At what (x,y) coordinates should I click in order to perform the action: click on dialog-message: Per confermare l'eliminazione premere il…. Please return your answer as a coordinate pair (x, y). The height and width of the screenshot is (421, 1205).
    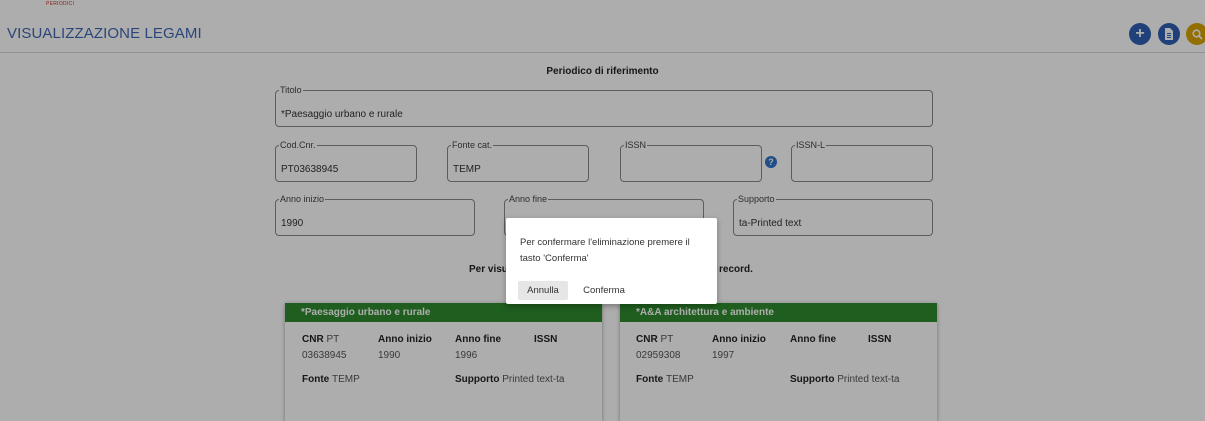
    Looking at the image, I should click on (605, 250).